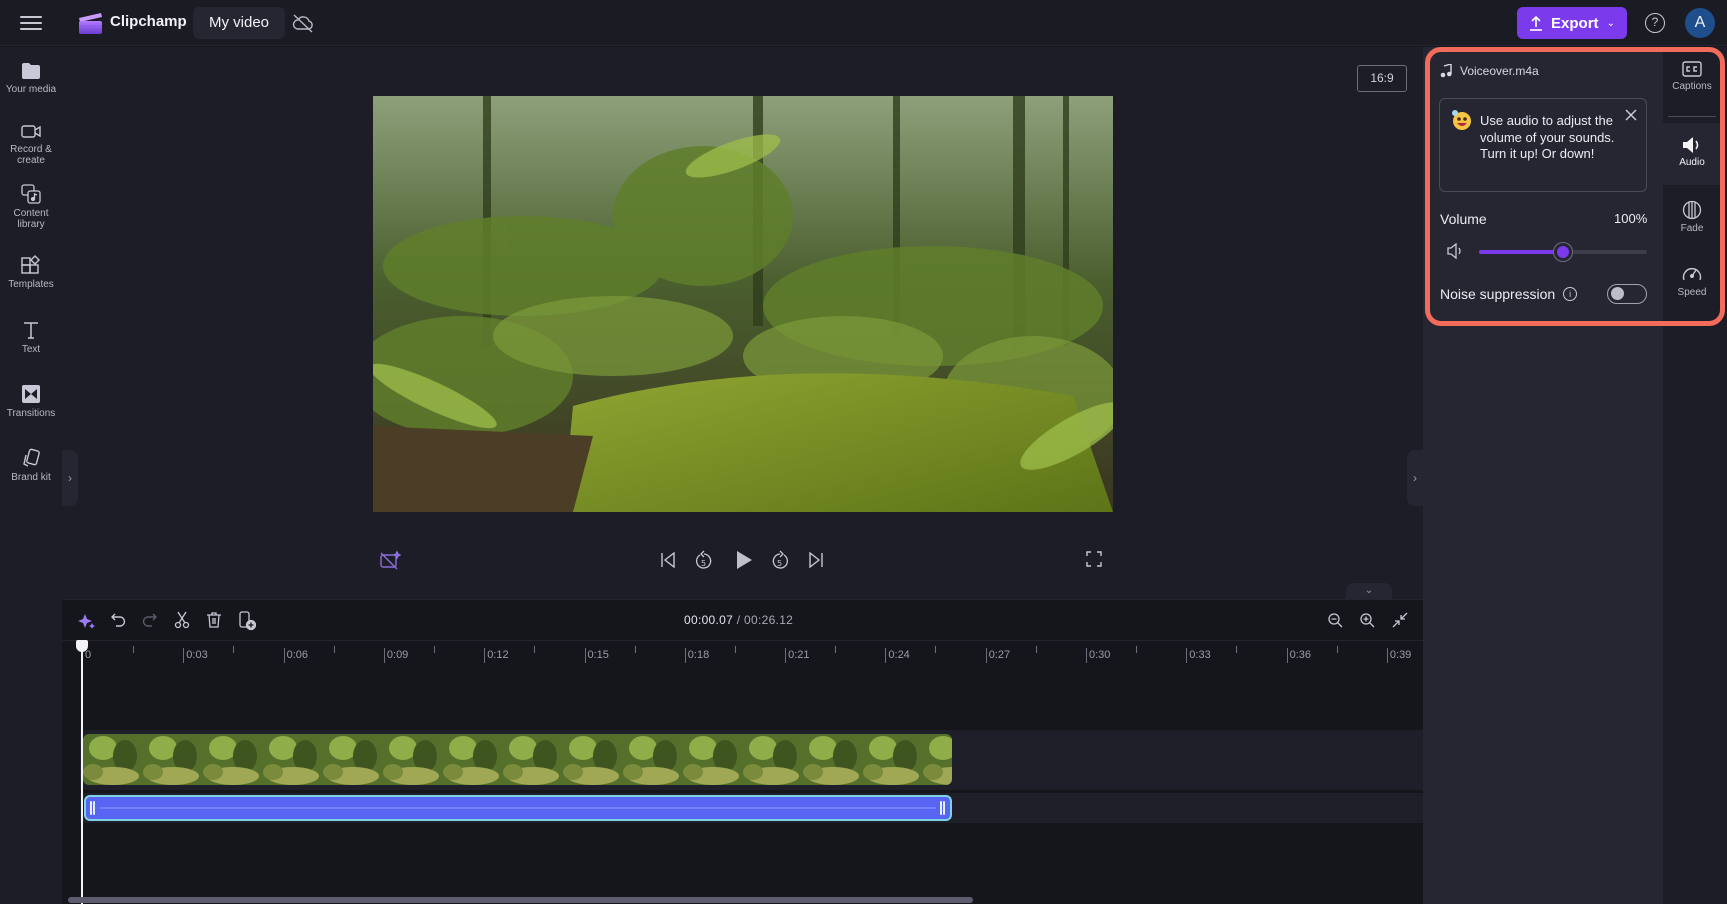 This screenshot has width=1727, height=904. What do you see at coordinates (118, 620) in the screenshot?
I see `undo-icon` at bounding box center [118, 620].